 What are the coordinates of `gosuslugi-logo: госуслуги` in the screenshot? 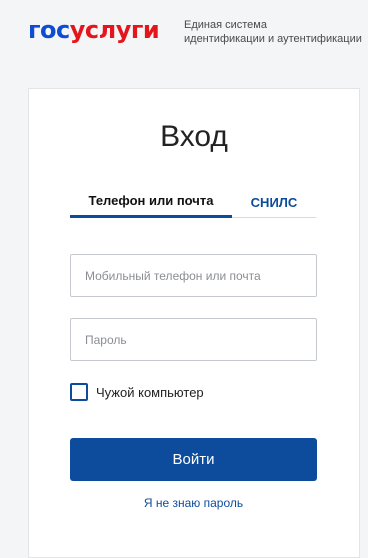 It's located at (94, 30).